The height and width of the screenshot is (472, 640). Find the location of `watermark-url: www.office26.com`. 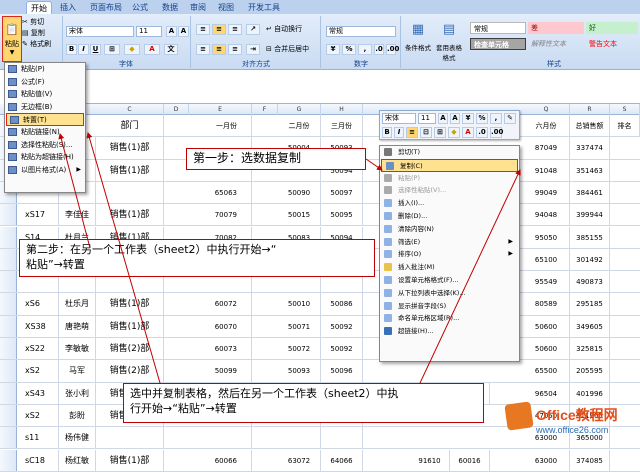

watermark-url: www.office26.com is located at coordinates (572, 430).